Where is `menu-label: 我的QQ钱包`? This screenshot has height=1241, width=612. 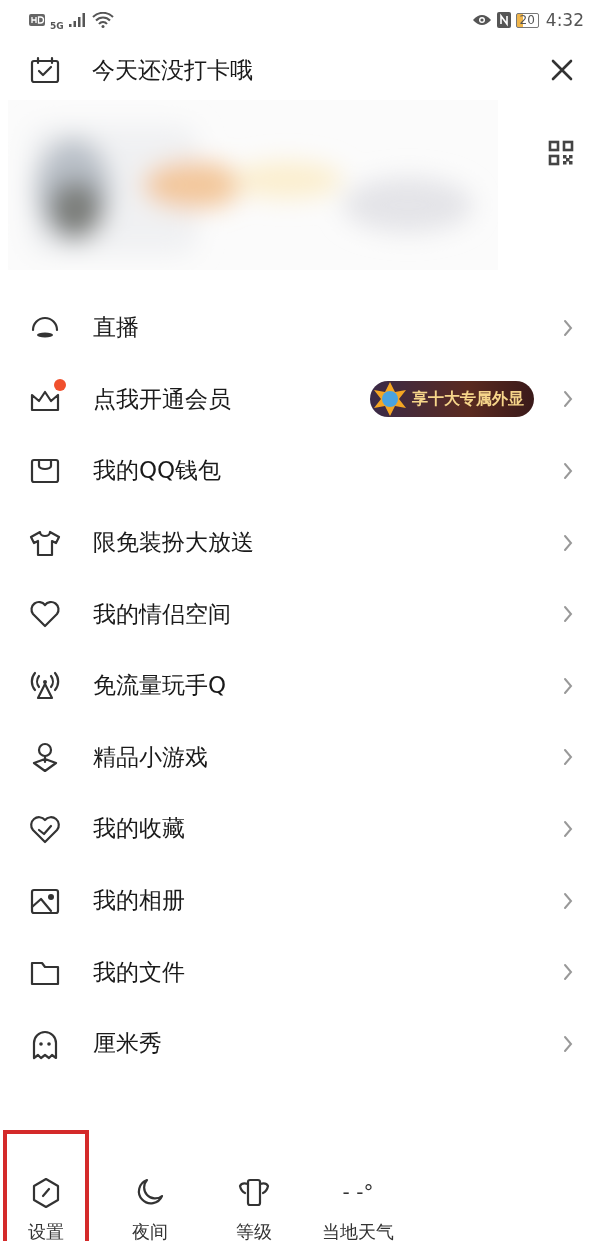 menu-label: 我的QQ钱包 is located at coordinates (157, 471).